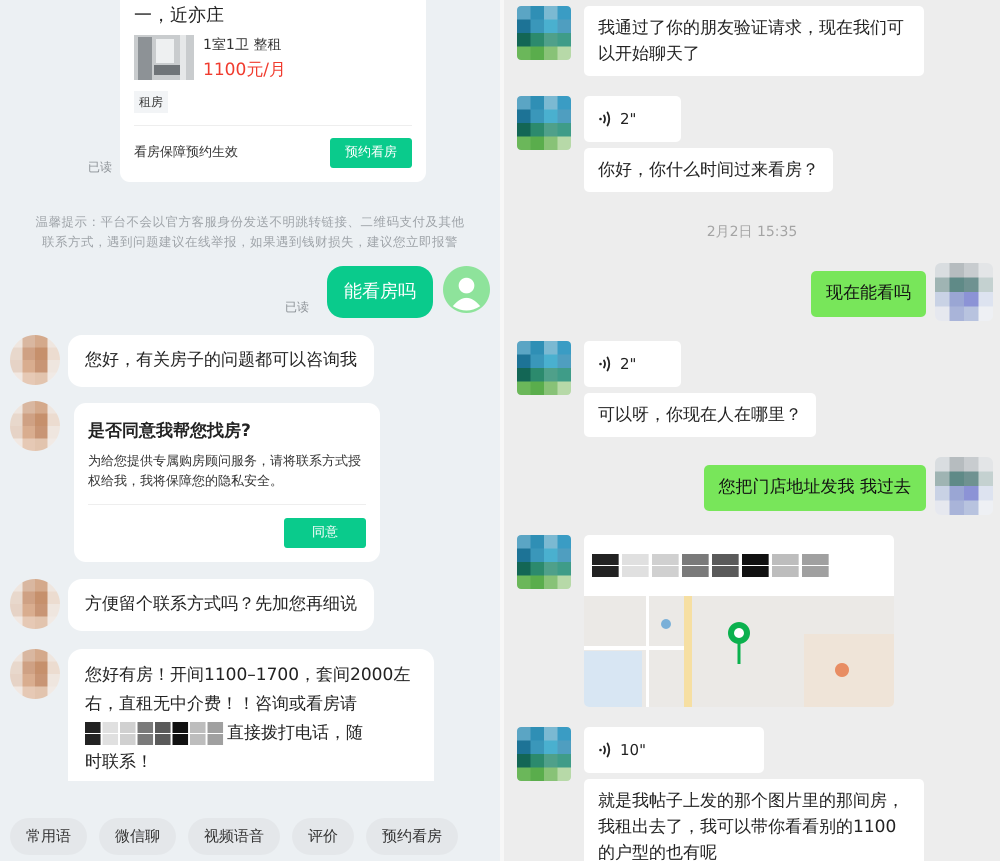 This screenshot has height=861, width=1000. What do you see at coordinates (247, 689) in the screenshot?
I see `message-text: 您好有房！开间1100–1700，套间2000左右，直租无中介费！！咨询或看房请` at bounding box center [247, 689].